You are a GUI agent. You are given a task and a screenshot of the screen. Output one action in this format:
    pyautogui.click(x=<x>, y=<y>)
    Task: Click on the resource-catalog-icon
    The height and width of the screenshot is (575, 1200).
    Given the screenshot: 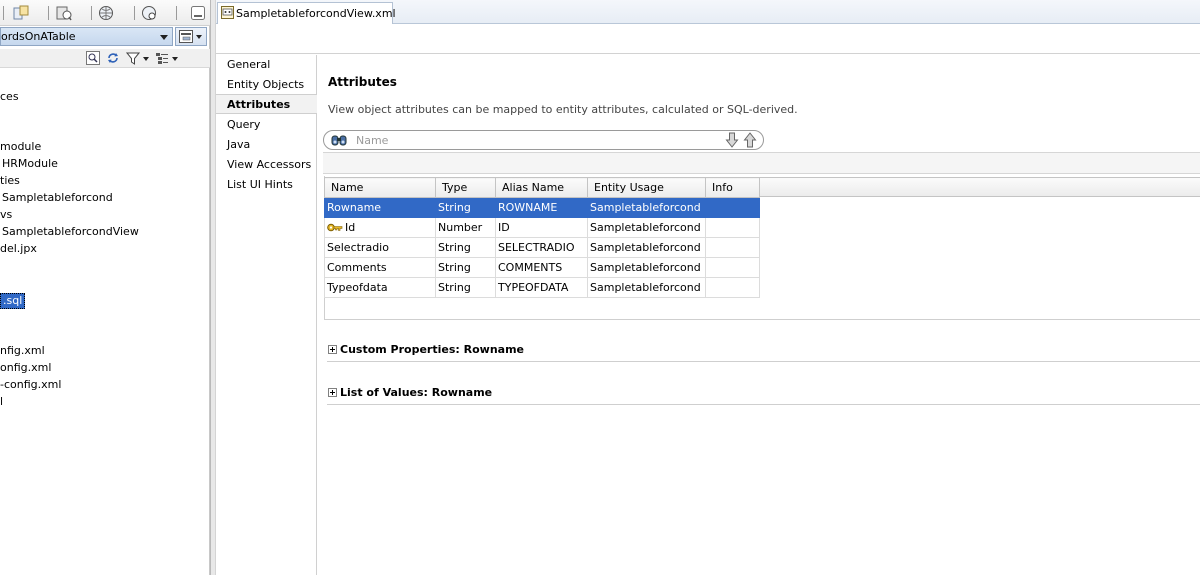 What is the action you would take?
    pyautogui.click(x=149, y=13)
    